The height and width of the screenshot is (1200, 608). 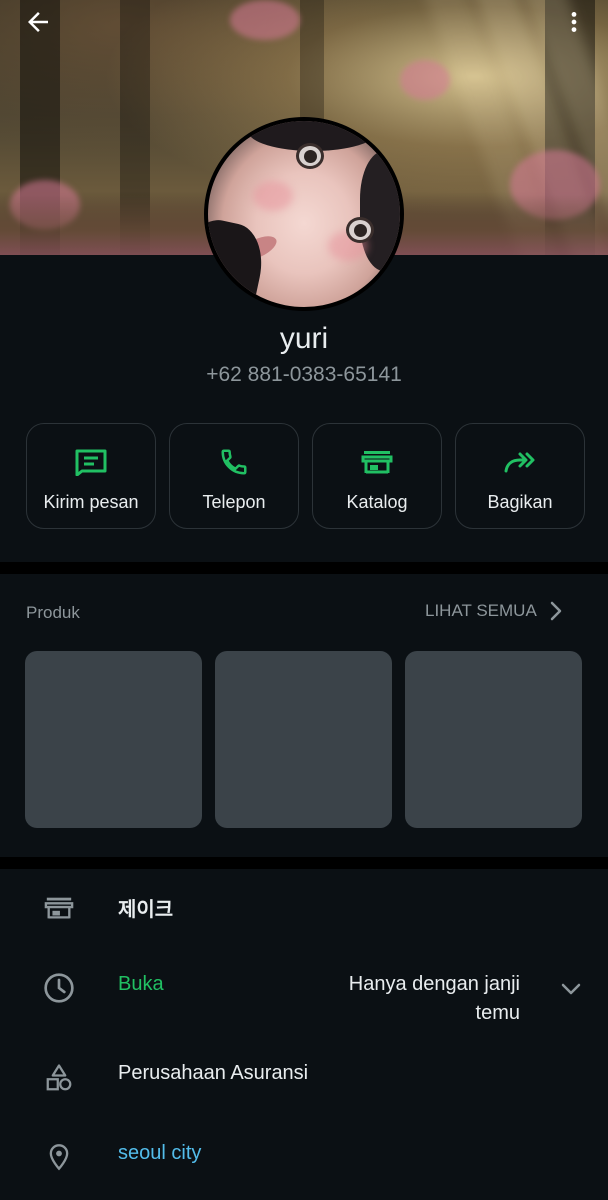 What do you see at coordinates (91, 462) in the screenshot?
I see `message-icon` at bounding box center [91, 462].